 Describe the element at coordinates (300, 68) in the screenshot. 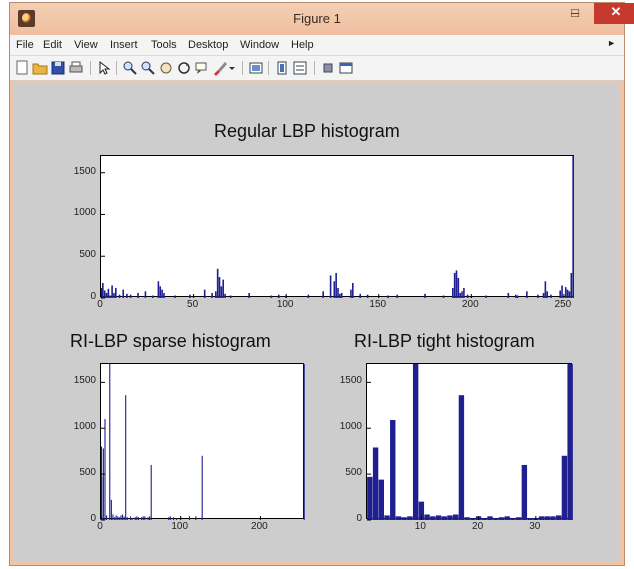

I see `legend-icon` at that location.